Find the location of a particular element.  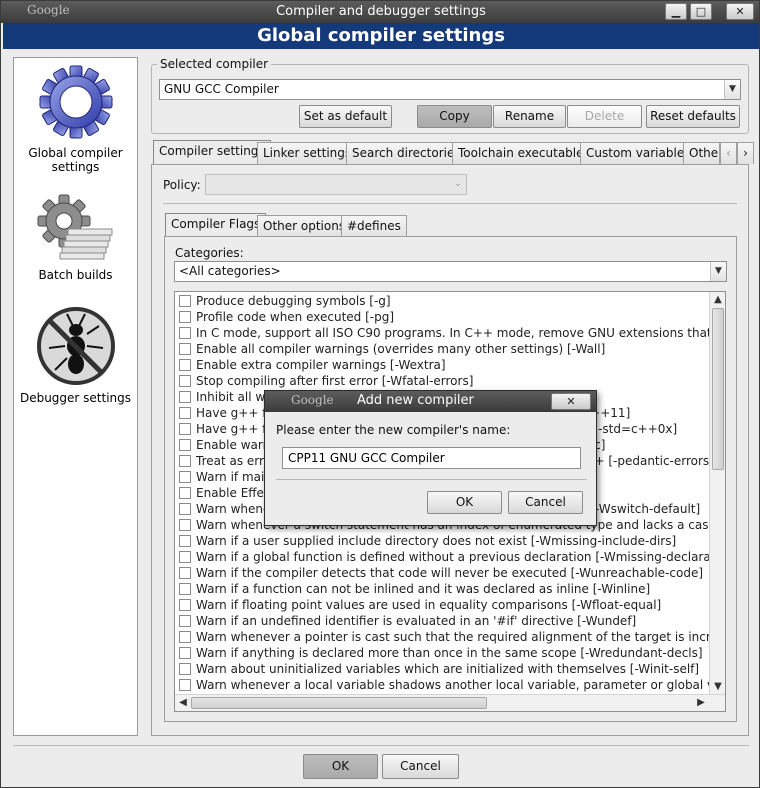

dialog-close-button: ✕ is located at coordinates (571, 401).